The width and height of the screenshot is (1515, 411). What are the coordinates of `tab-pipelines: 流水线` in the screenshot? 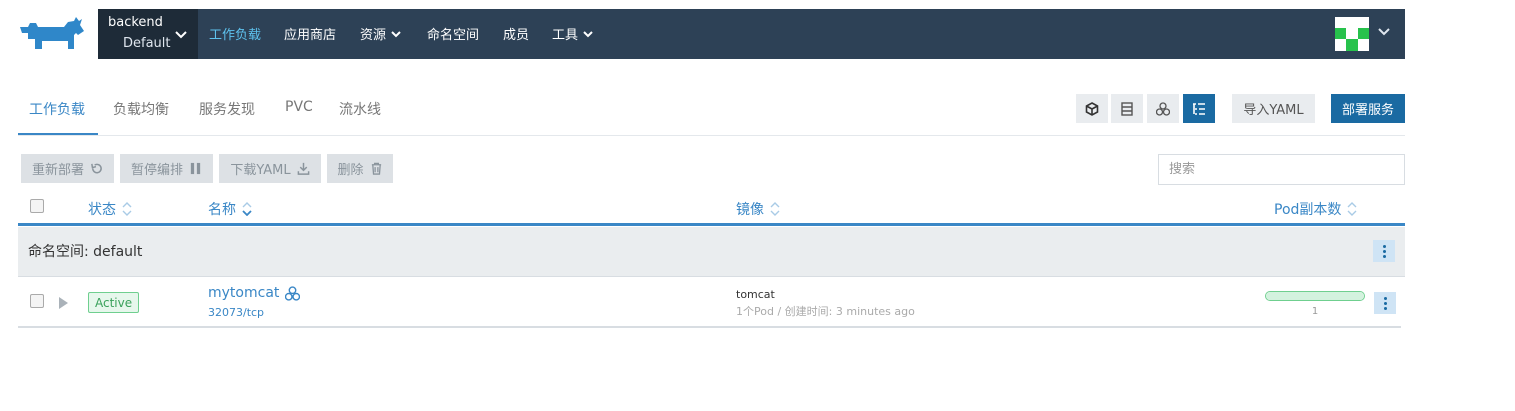 It's located at (360, 109).